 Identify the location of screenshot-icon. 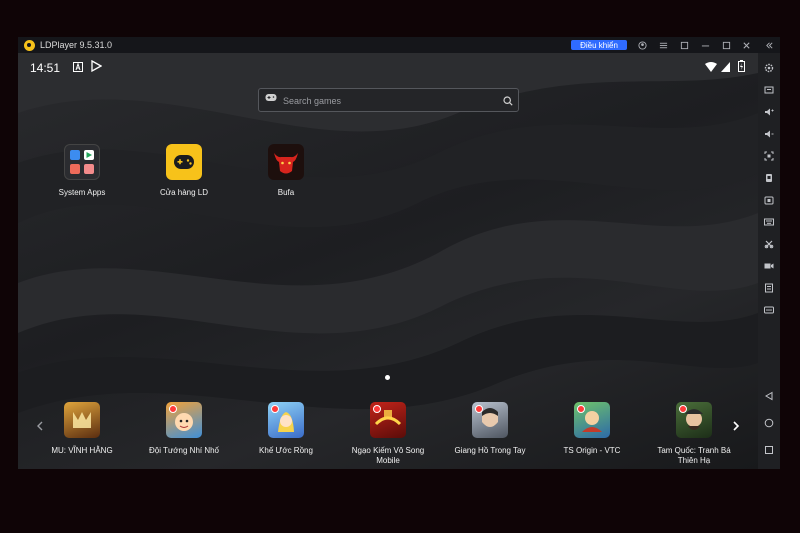
(769, 156).